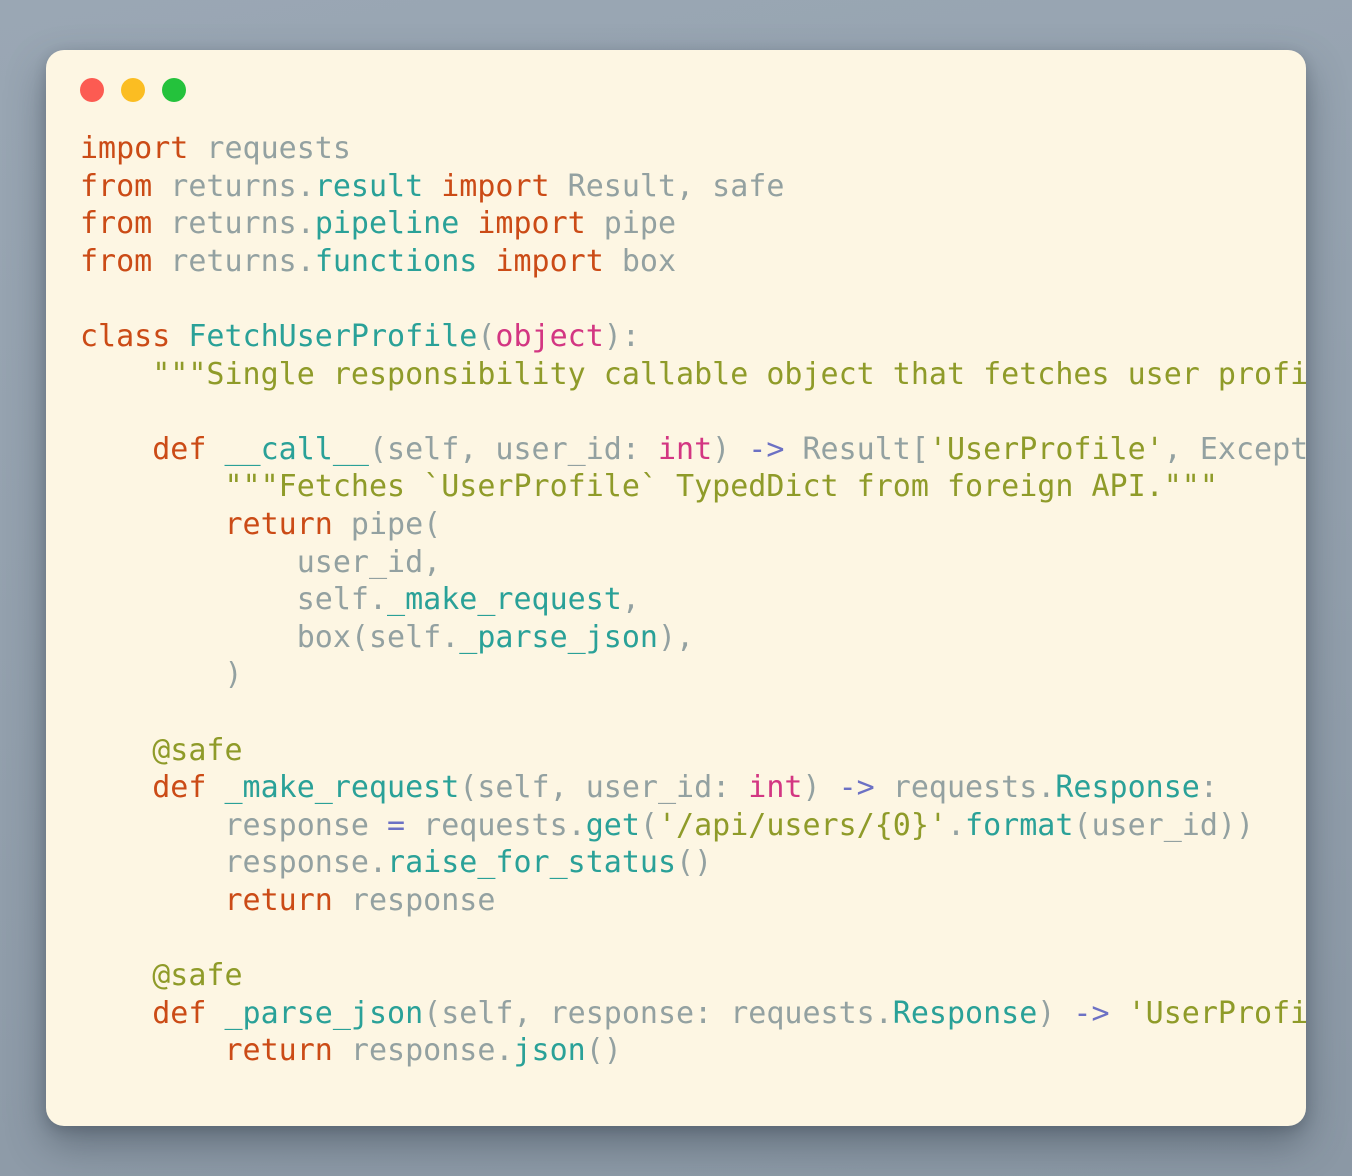  I want to click on code-token: ,, so click(630, 600).